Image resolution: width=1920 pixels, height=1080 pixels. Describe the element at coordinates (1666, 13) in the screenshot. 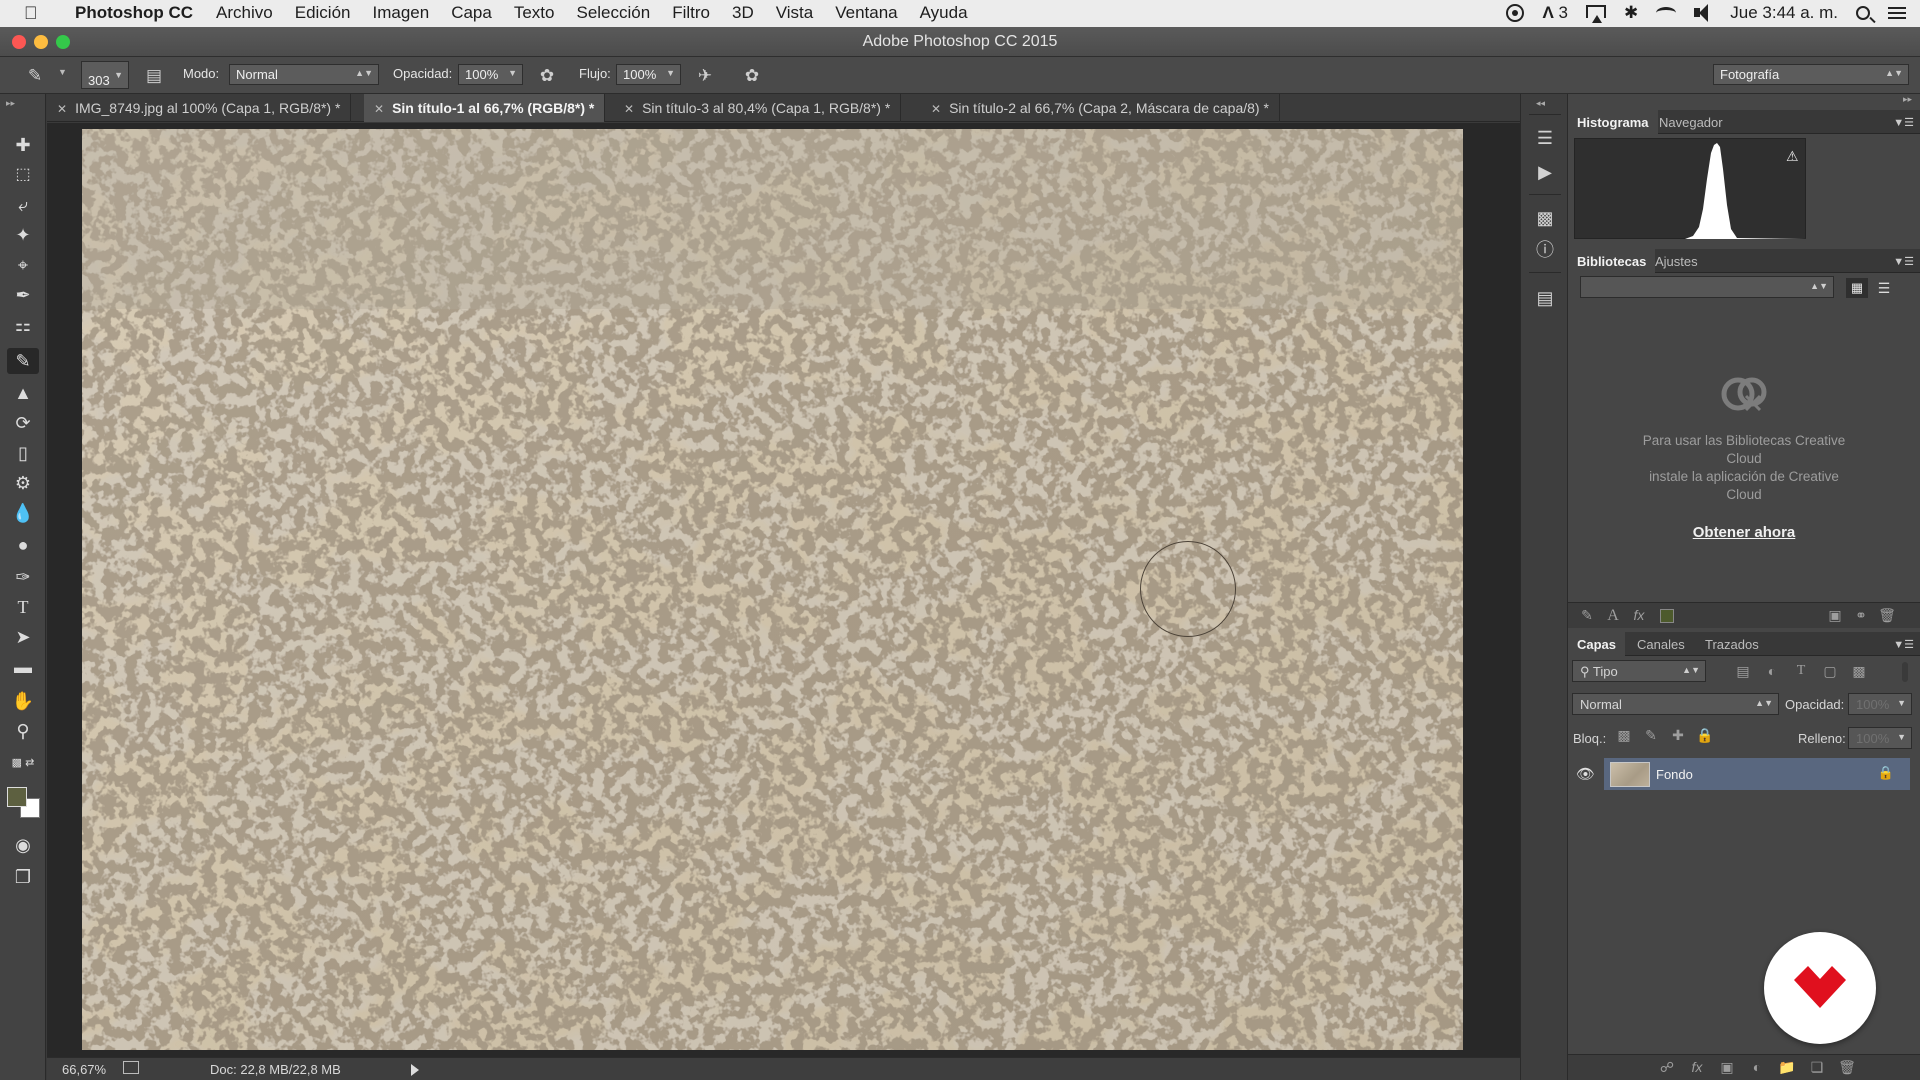

I see `wifi-icon` at that location.